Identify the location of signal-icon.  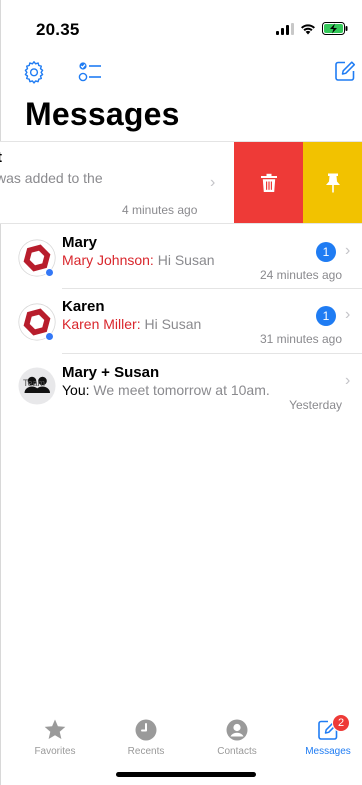
(285, 28).